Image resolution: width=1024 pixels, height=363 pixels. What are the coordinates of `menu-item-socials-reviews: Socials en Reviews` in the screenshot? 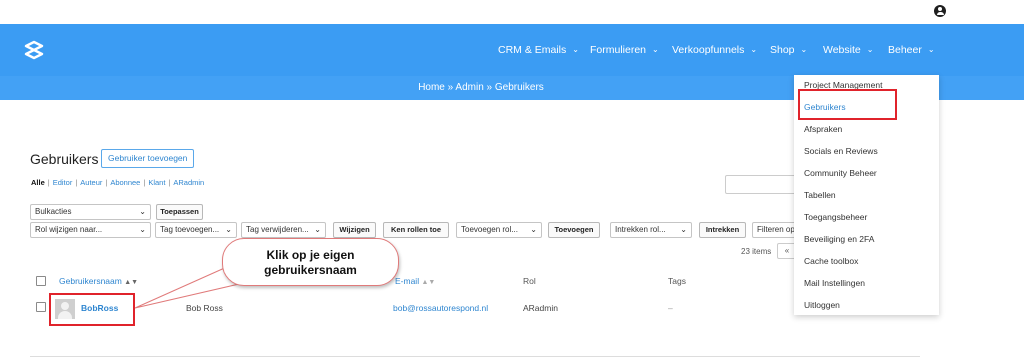 It's located at (841, 151).